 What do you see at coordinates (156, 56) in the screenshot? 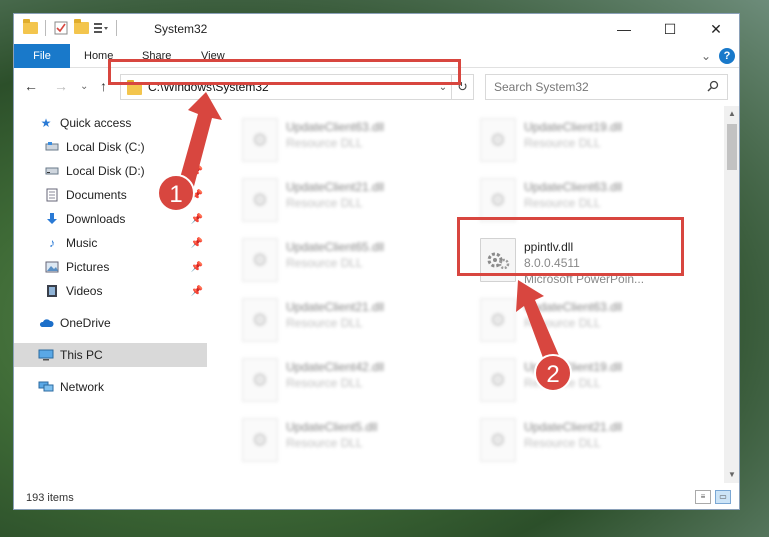
I see `tab-share: Share` at bounding box center [156, 56].